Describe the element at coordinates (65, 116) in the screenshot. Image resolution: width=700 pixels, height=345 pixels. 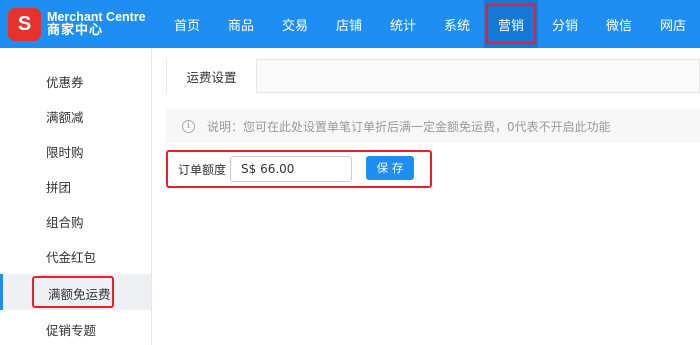
I see `sidebar-item-spend-discount: 满额减` at that location.